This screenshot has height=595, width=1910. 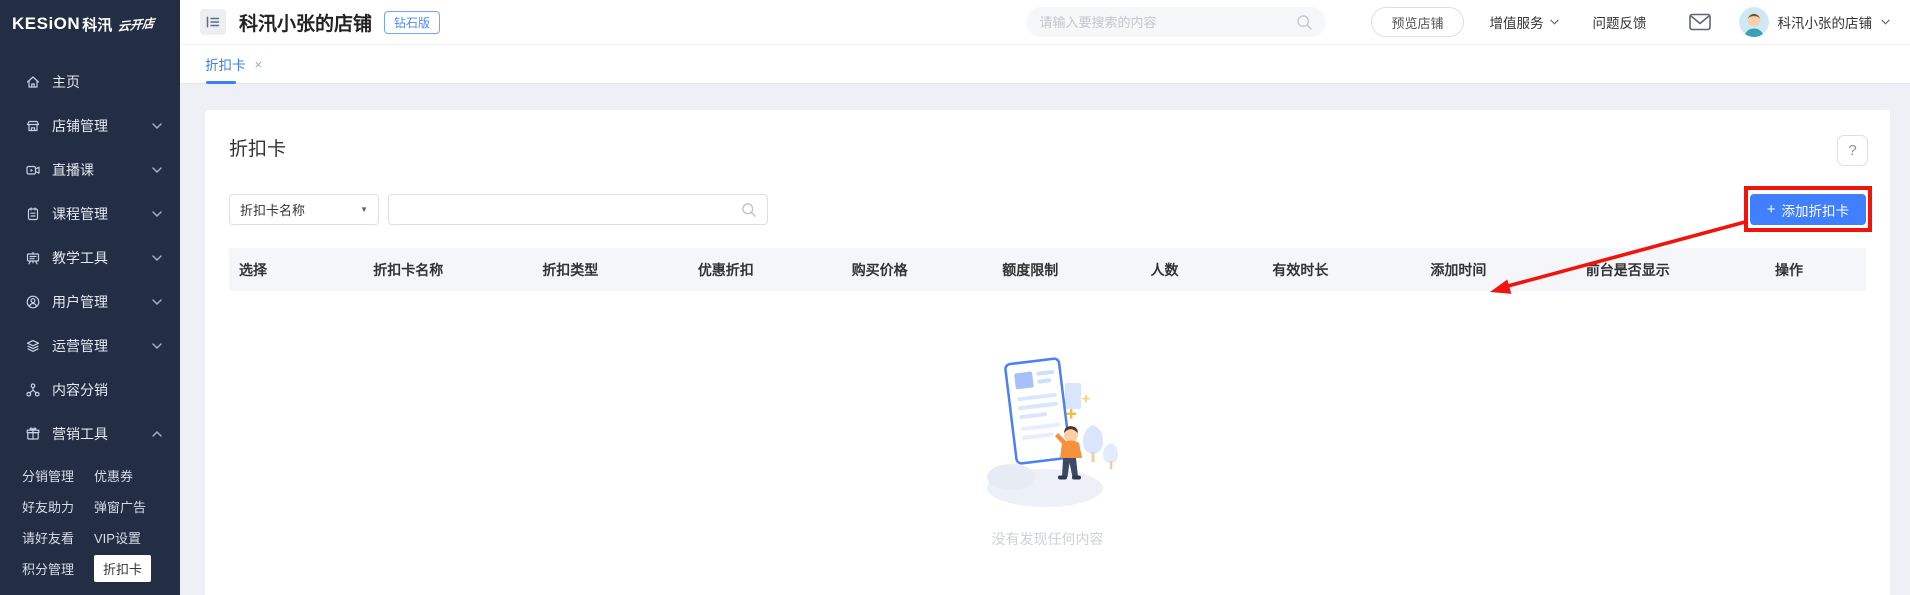 I want to click on sidebar-item-live-course: 直播课, so click(x=90, y=170).